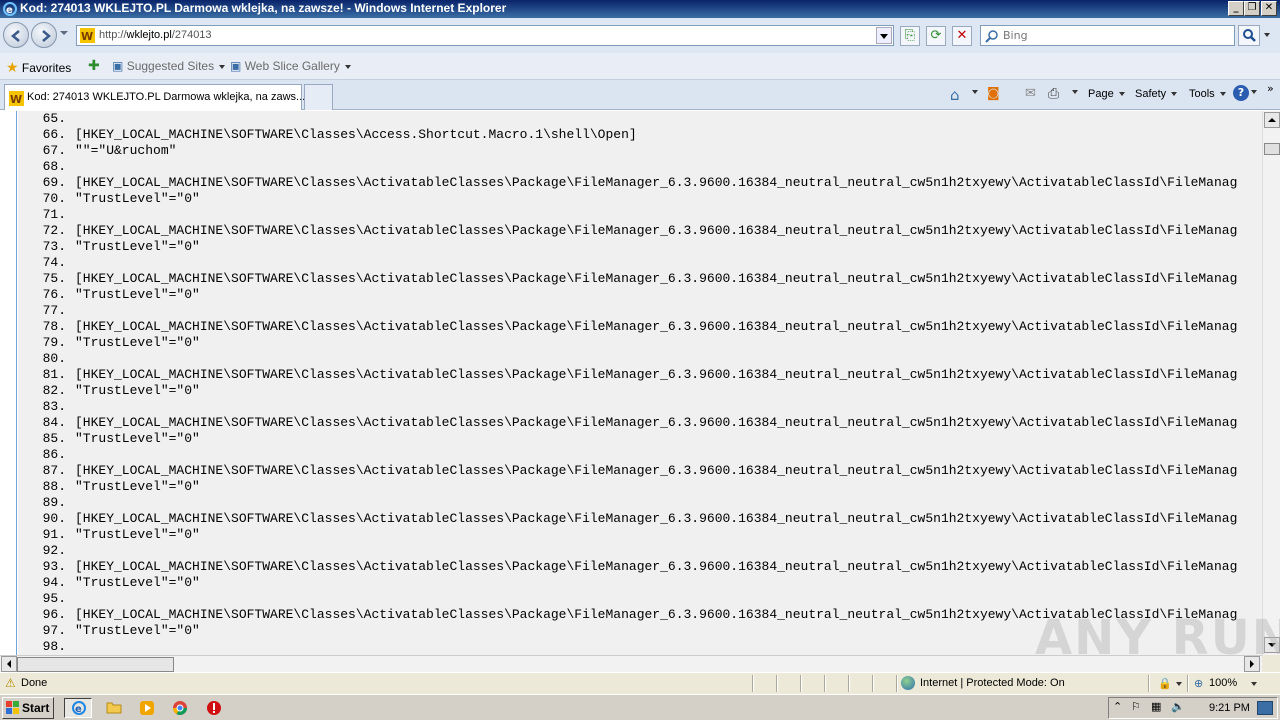 Image resolution: width=1280 pixels, height=720 pixels. I want to click on print-icon: ⎙, so click(1053, 94).